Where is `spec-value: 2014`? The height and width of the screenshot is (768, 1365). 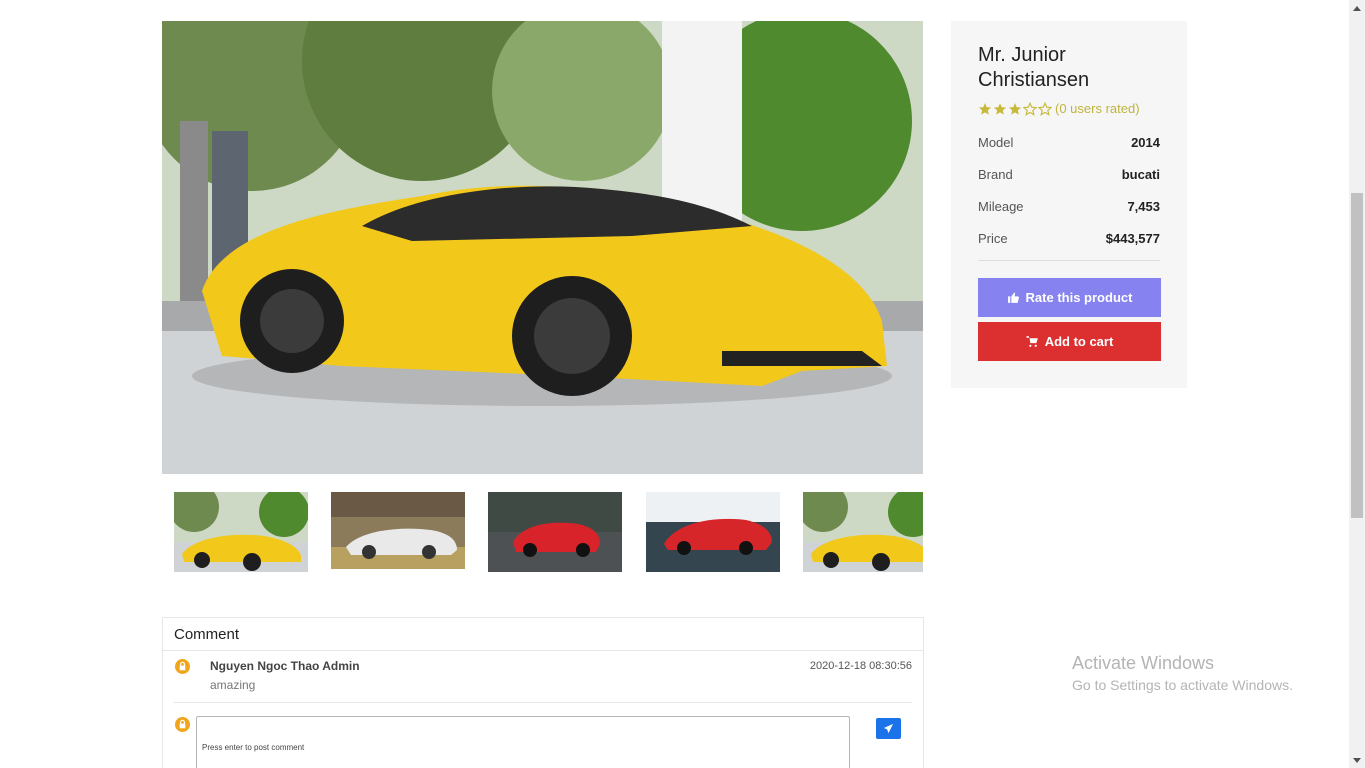
spec-value: 2014 is located at coordinates (1145, 142).